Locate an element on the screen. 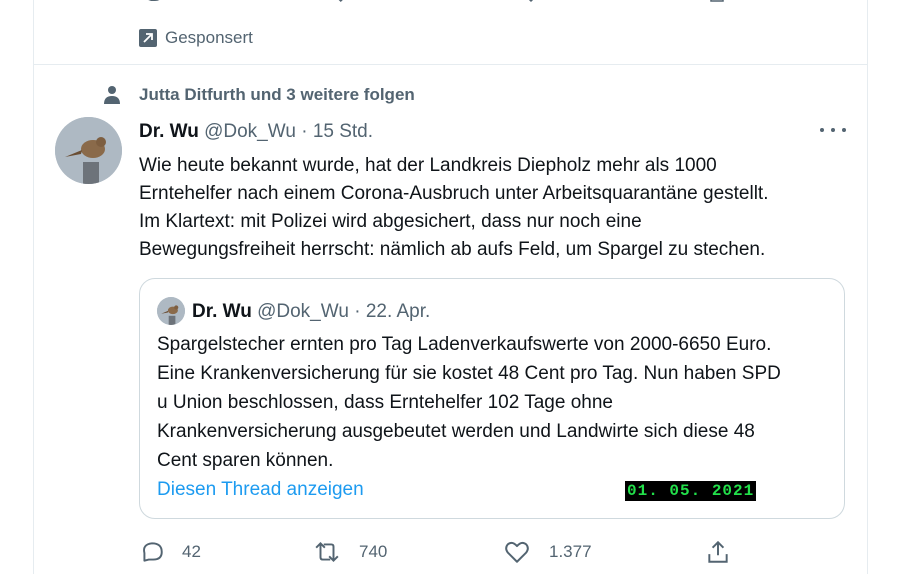 The image size is (902, 574). date-overlay: 01. 05. 2021 is located at coordinates (691, 491).